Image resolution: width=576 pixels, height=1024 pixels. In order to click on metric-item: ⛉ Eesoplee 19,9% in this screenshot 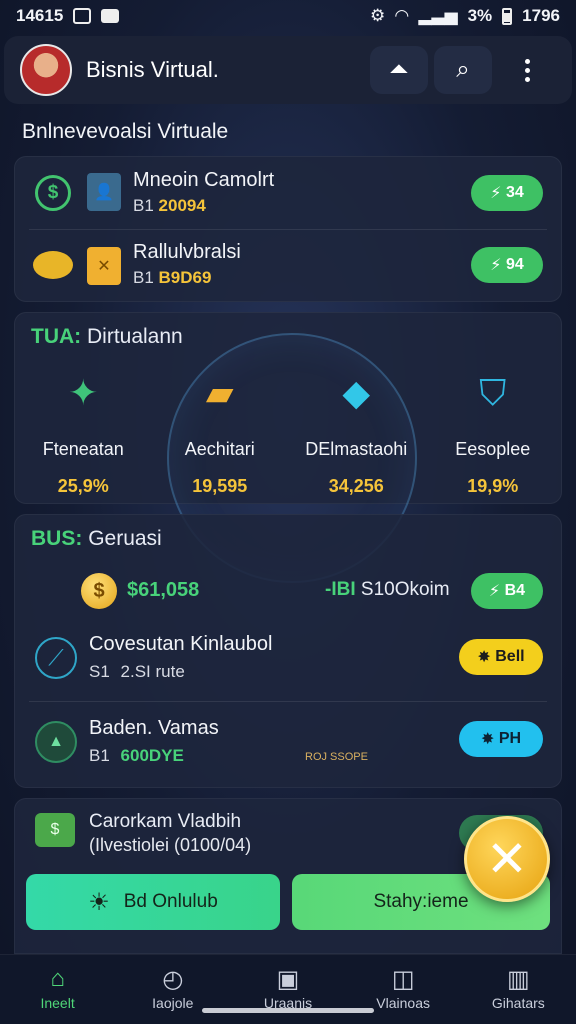, I will do `click(493, 430)`.